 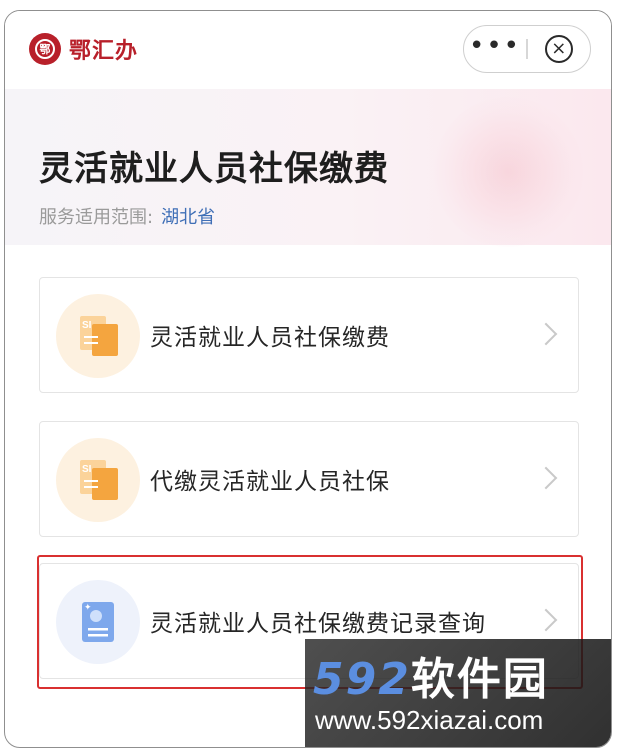 What do you see at coordinates (214, 169) in the screenshot?
I see `page-title: 灵活就业人员社保缴费` at bounding box center [214, 169].